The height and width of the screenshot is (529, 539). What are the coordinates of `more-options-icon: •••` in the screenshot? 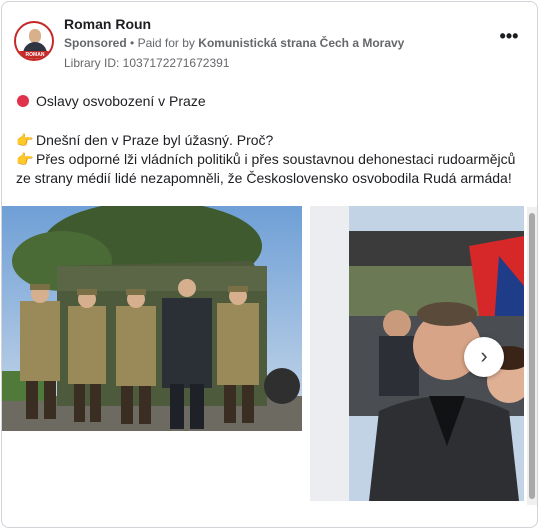 It's located at (509, 38).